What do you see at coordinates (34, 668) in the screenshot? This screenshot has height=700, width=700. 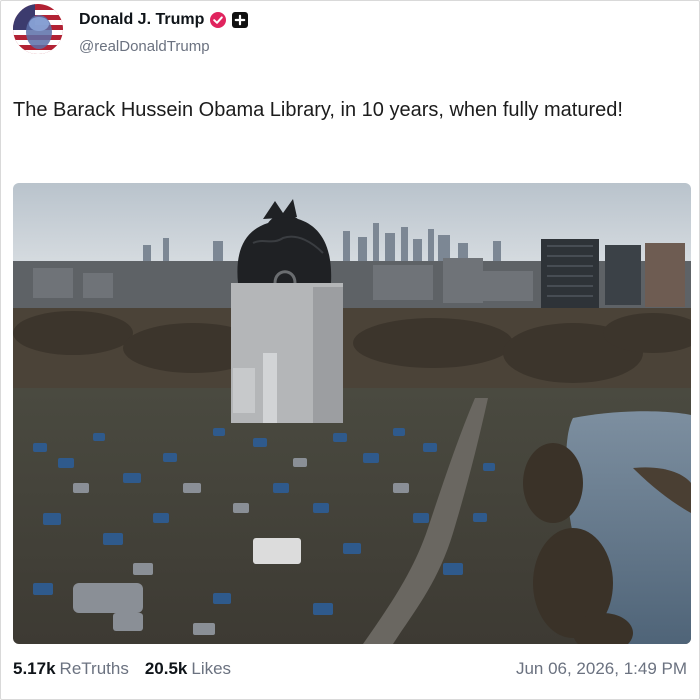 I see `retruths-count: 5.17k` at bounding box center [34, 668].